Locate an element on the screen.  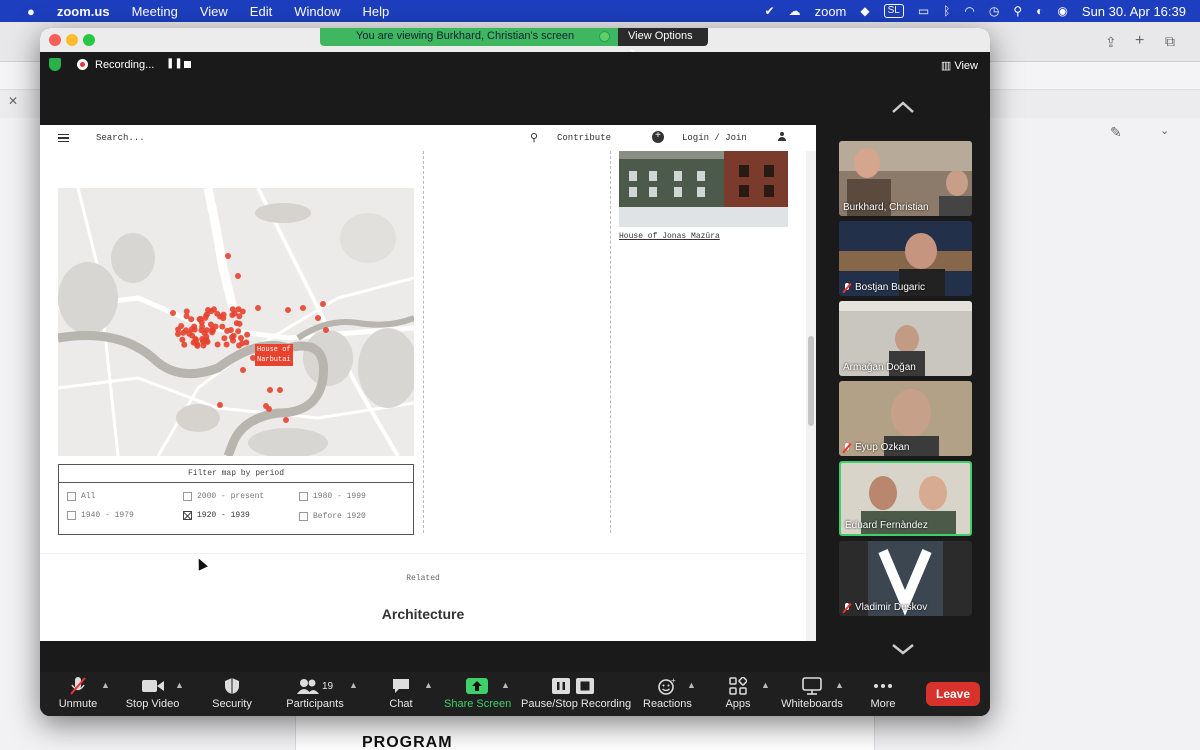
menu-meeting: Meeting is located at coordinates (155, 11).